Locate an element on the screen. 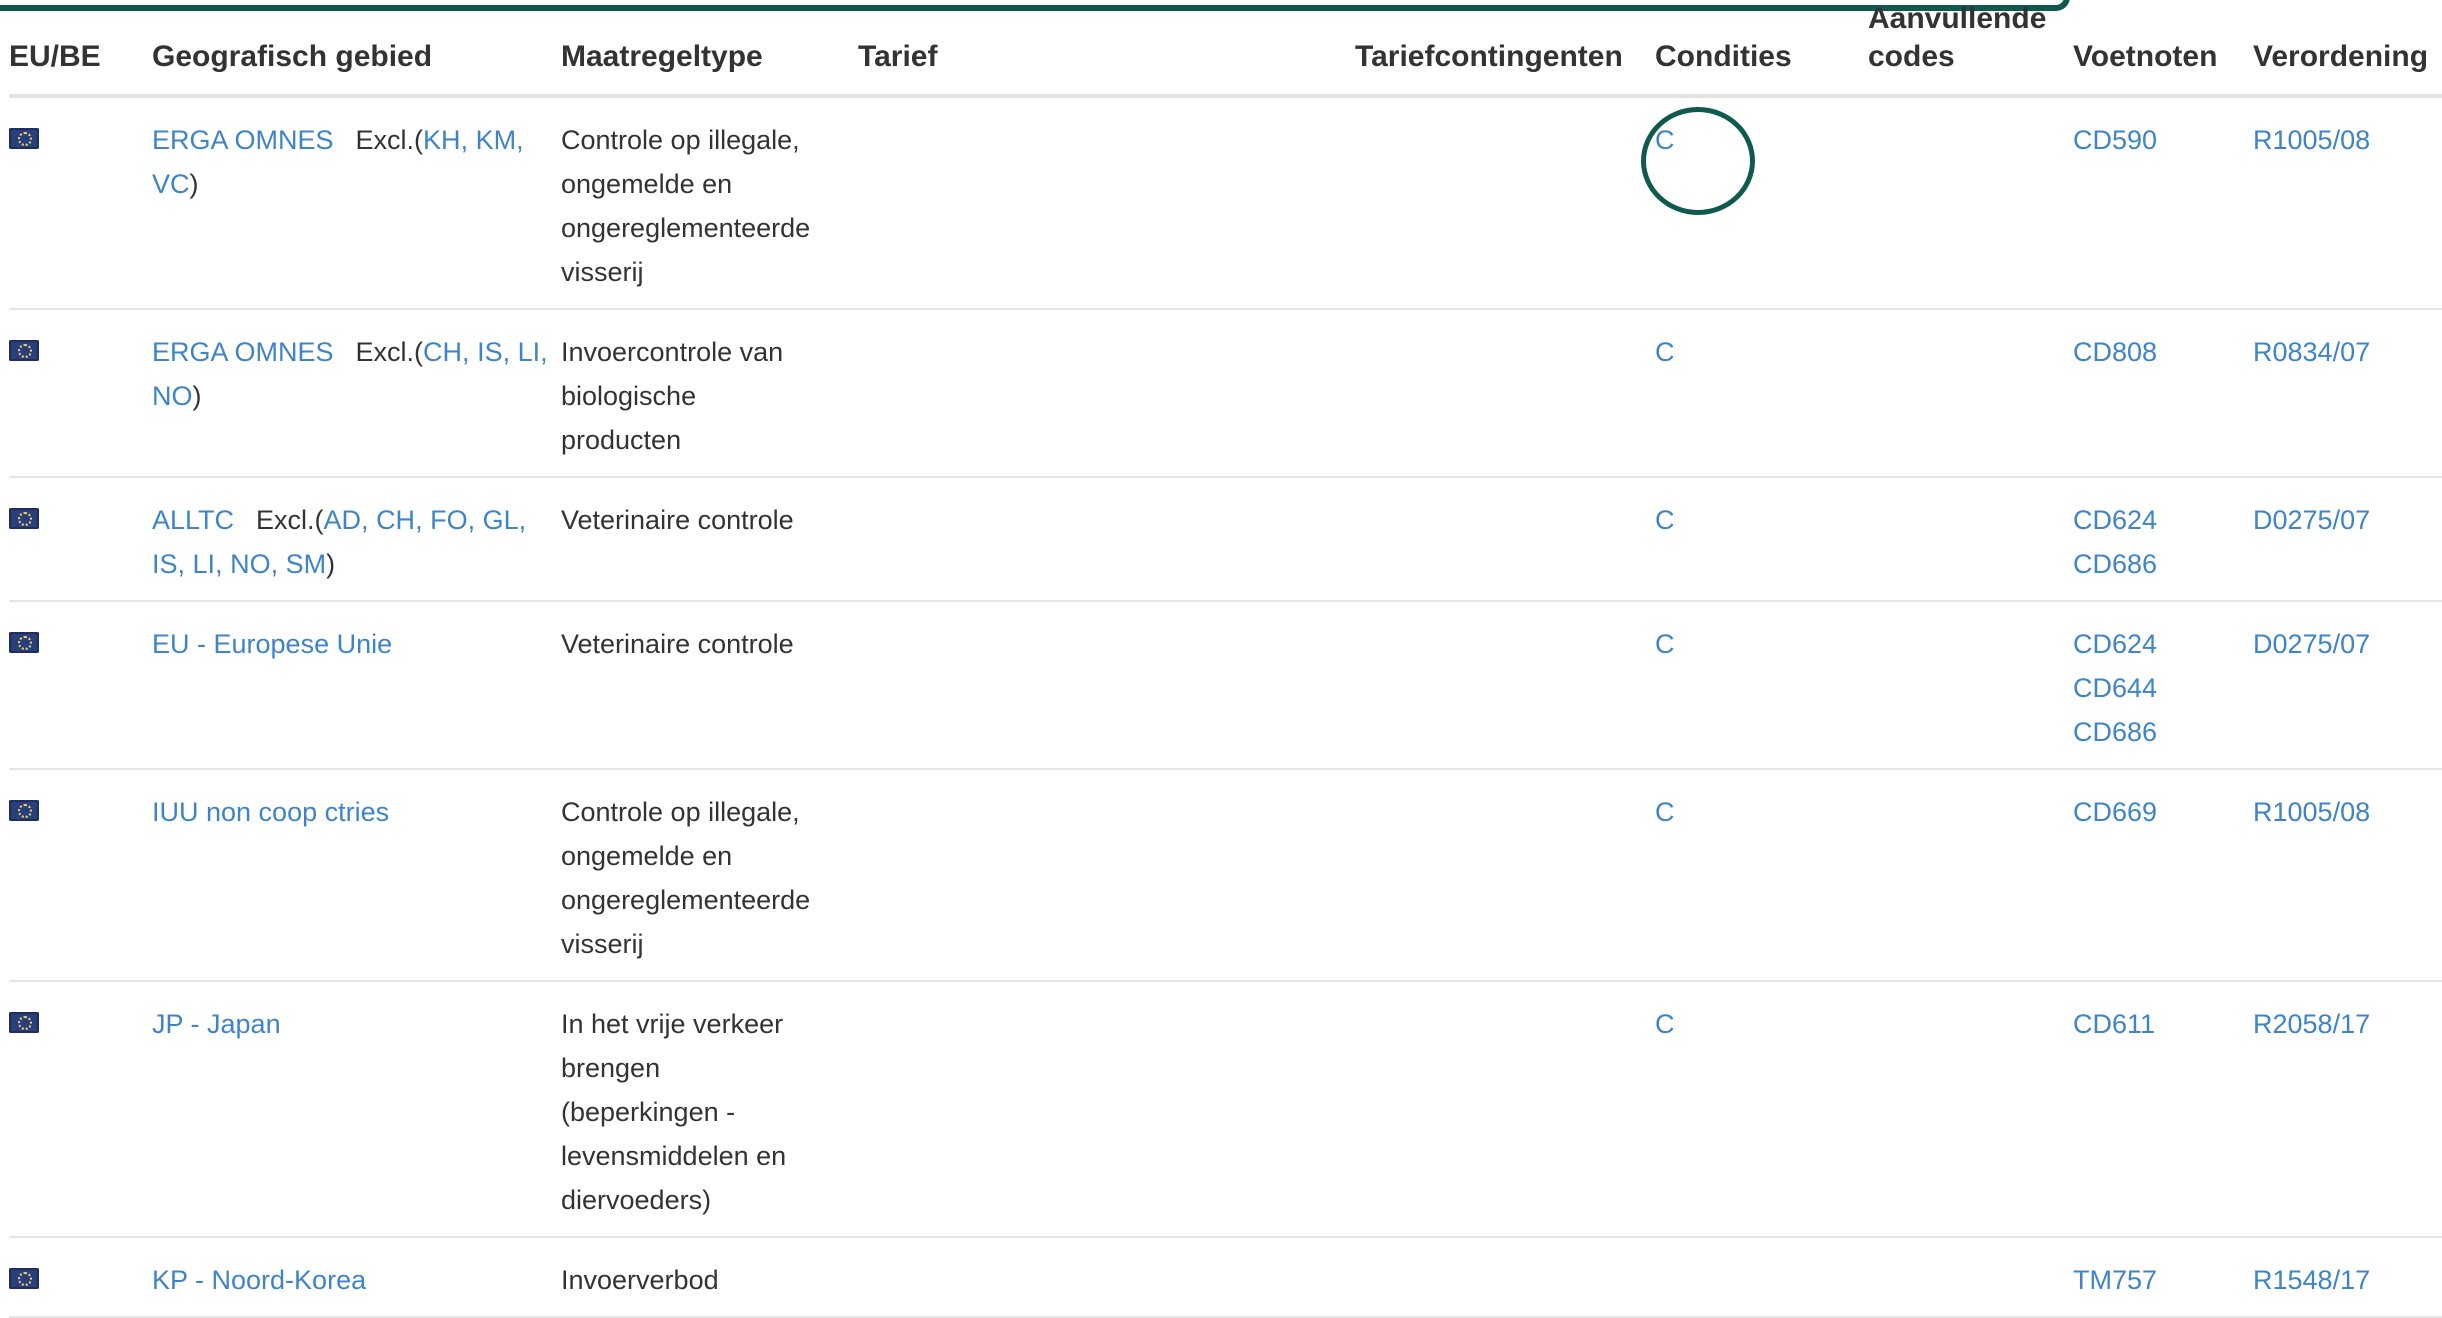 This screenshot has height=1318, width=2442. cell-measure-type: Invoerverbod is located at coordinates (709, 1277).